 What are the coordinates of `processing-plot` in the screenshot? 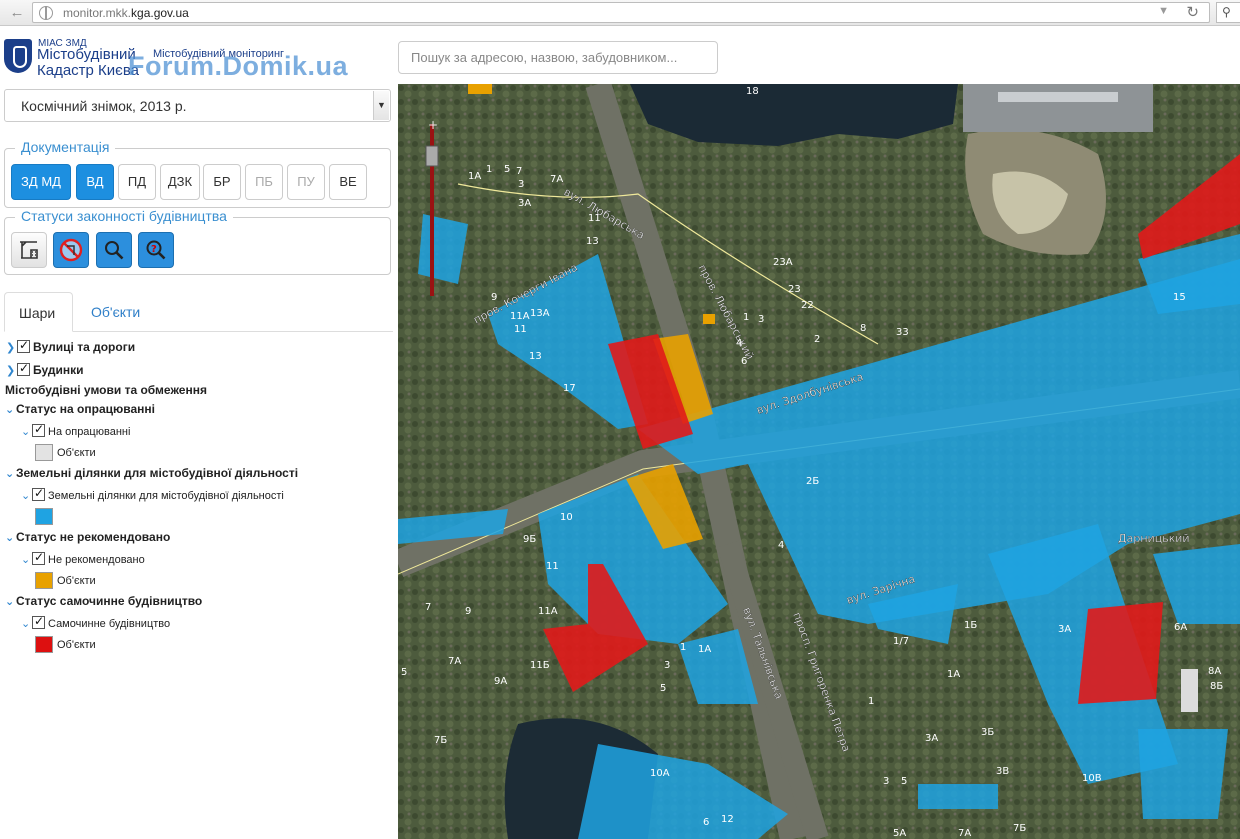 It's located at (1189, 690).